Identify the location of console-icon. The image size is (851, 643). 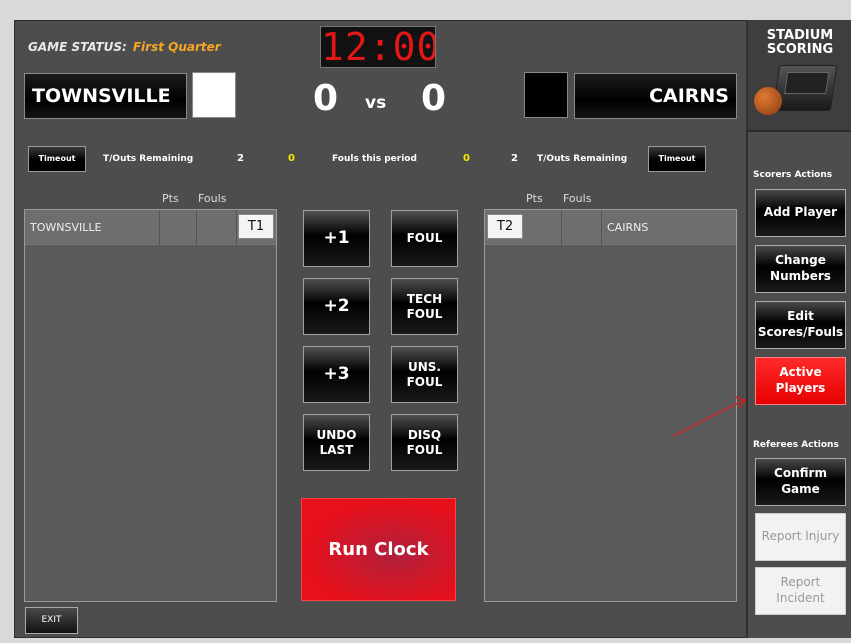
(805, 88).